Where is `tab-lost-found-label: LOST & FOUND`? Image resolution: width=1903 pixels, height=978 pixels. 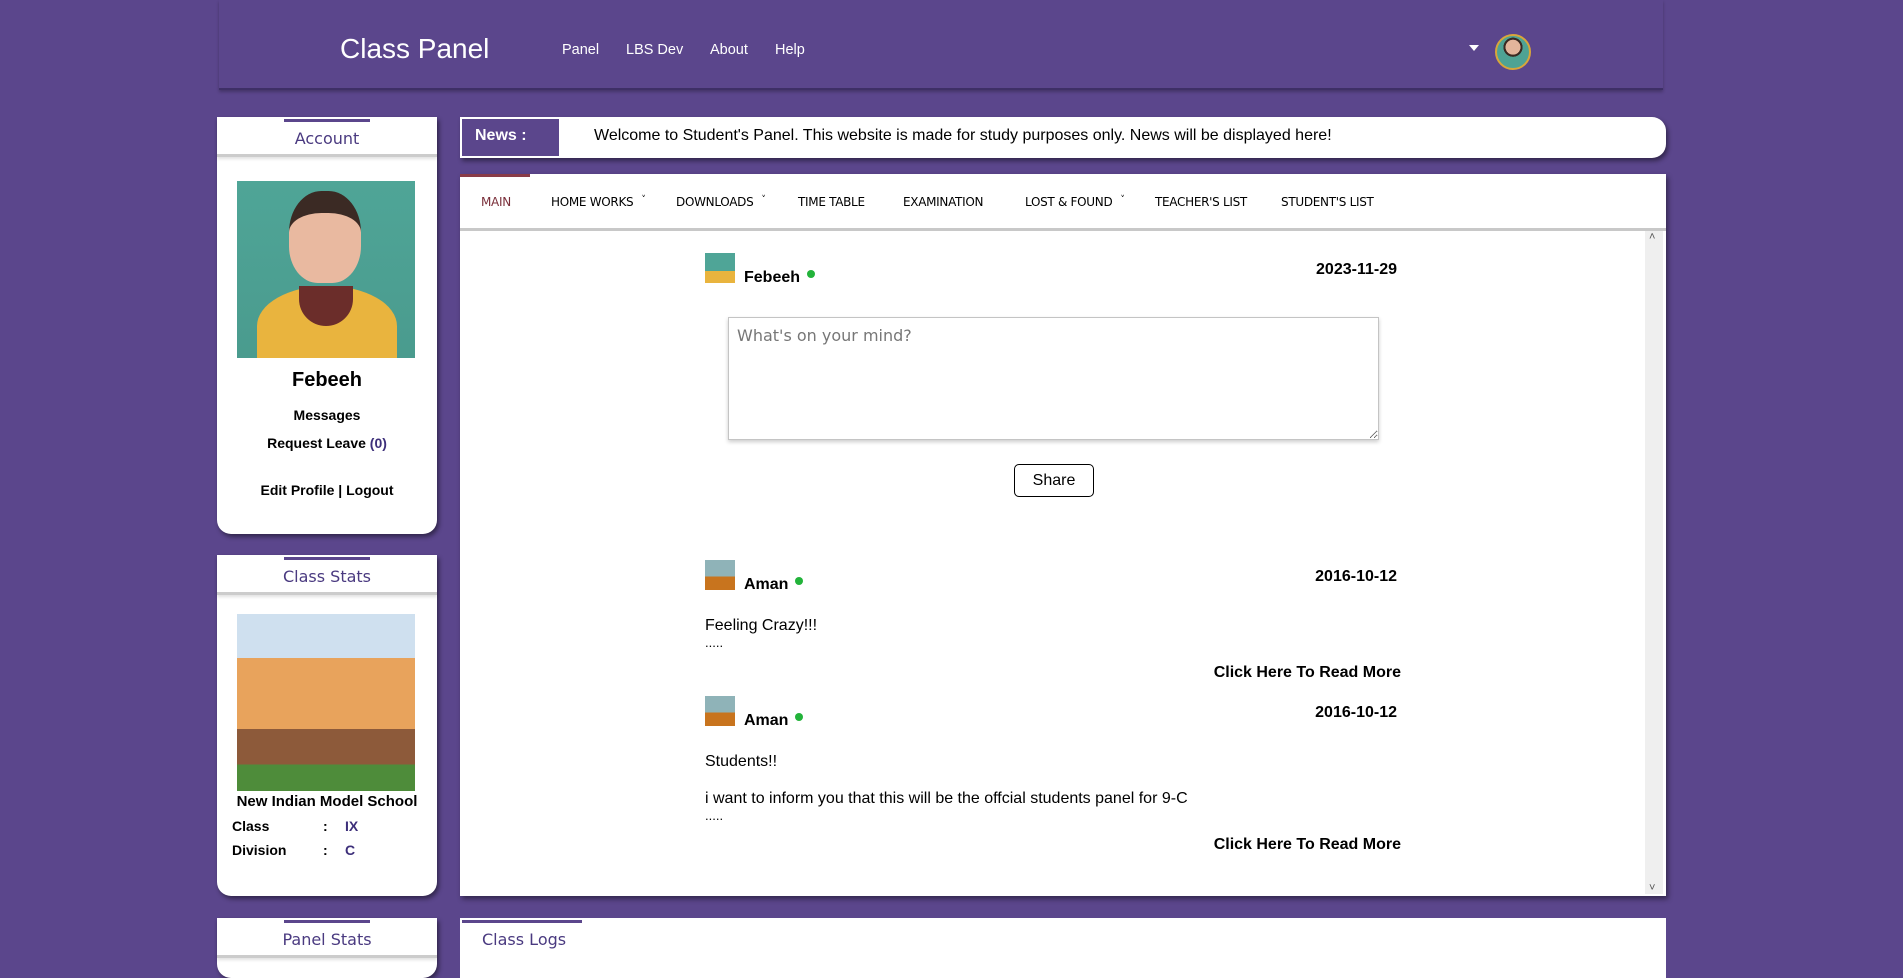 tab-lost-found-label: LOST & FOUND is located at coordinates (1069, 202).